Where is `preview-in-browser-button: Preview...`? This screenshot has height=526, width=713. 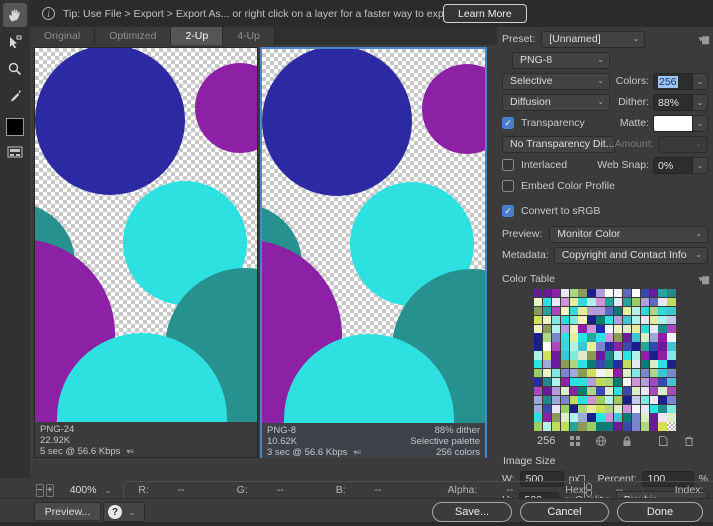 preview-in-browser-button: Preview... is located at coordinates (67, 511).